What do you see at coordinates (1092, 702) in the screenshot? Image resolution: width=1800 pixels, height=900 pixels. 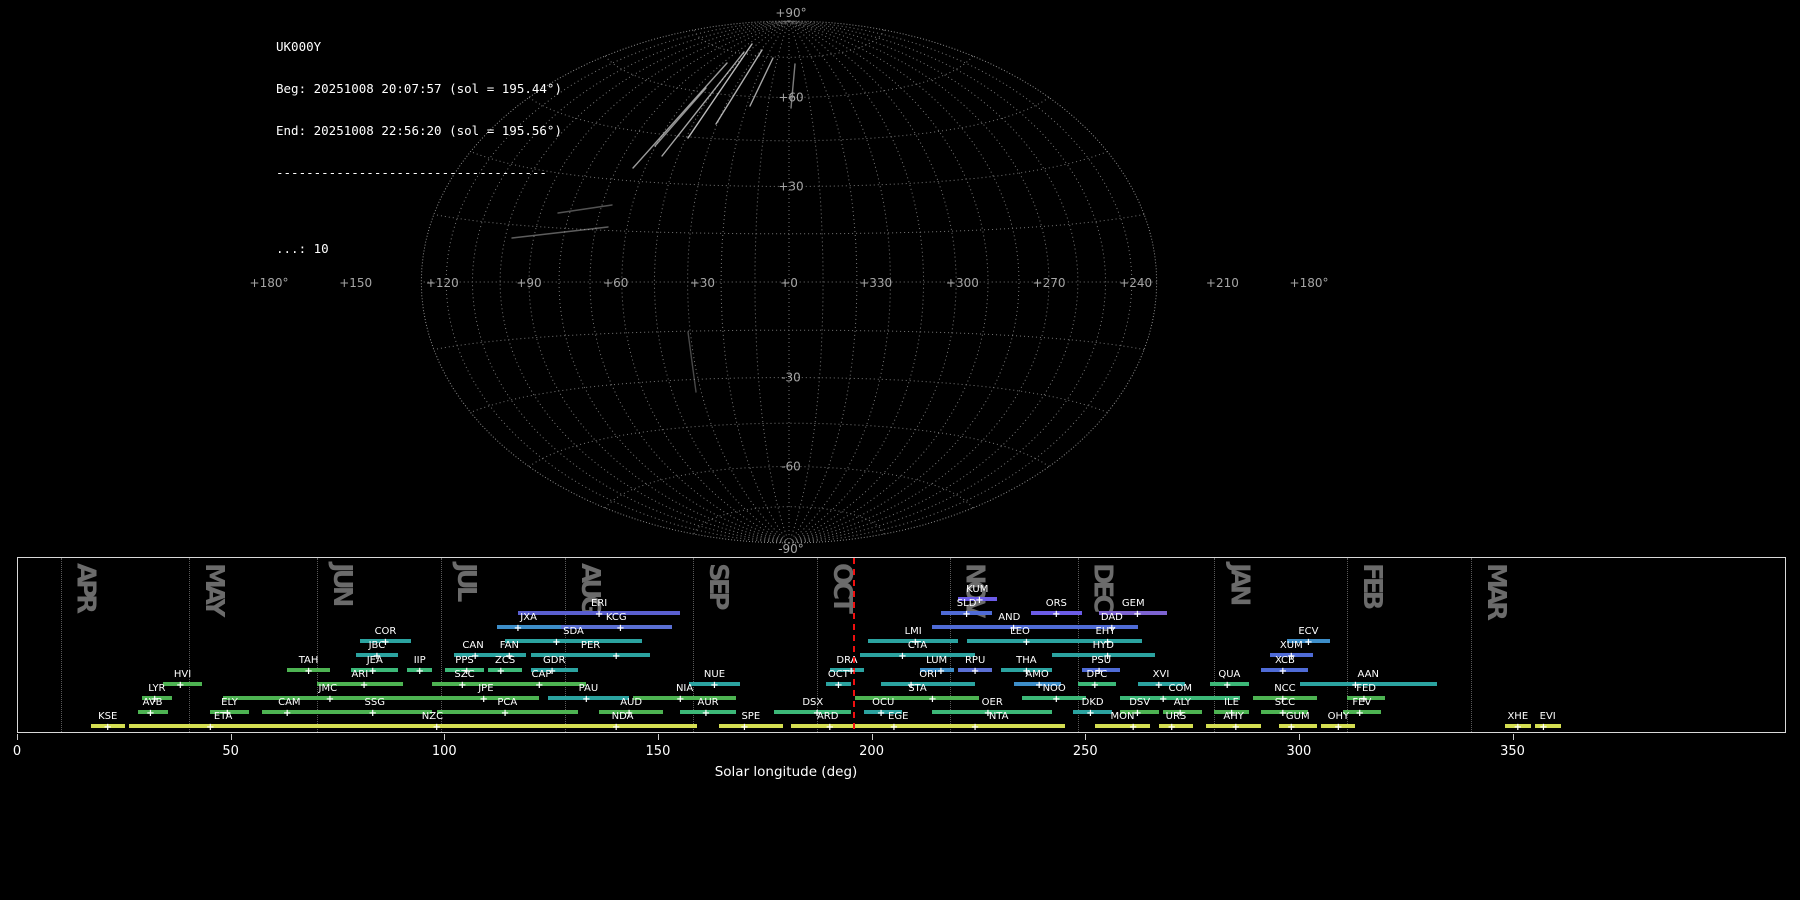 I see `shower-label: DKD` at bounding box center [1092, 702].